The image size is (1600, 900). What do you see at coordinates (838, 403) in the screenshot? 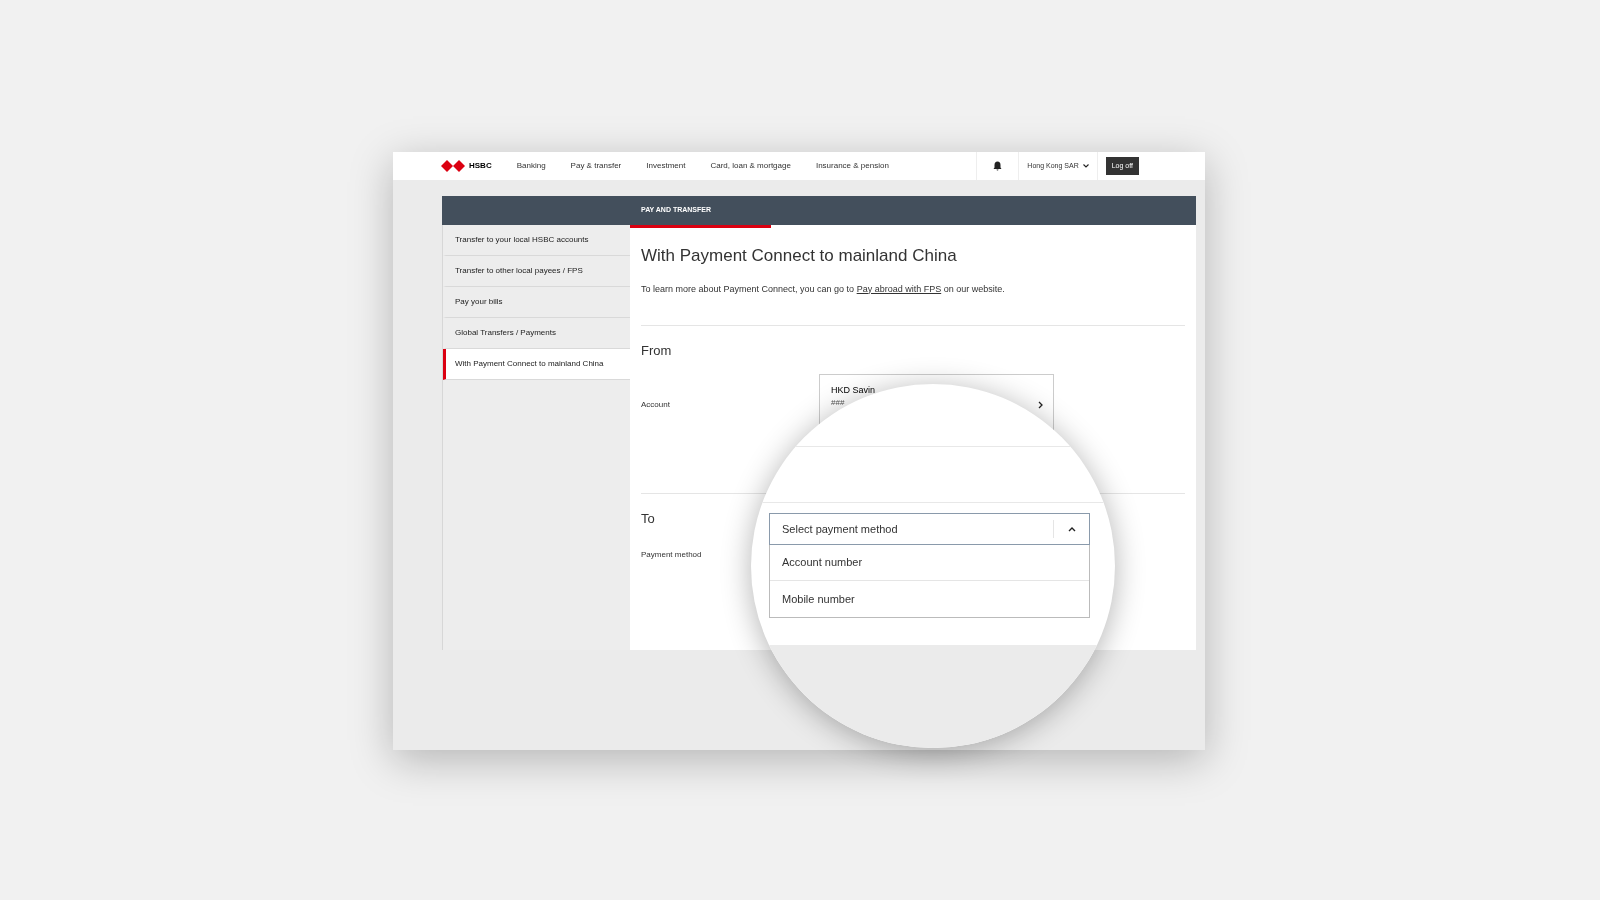
I see `account-number: ###` at bounding box center [838, 403].